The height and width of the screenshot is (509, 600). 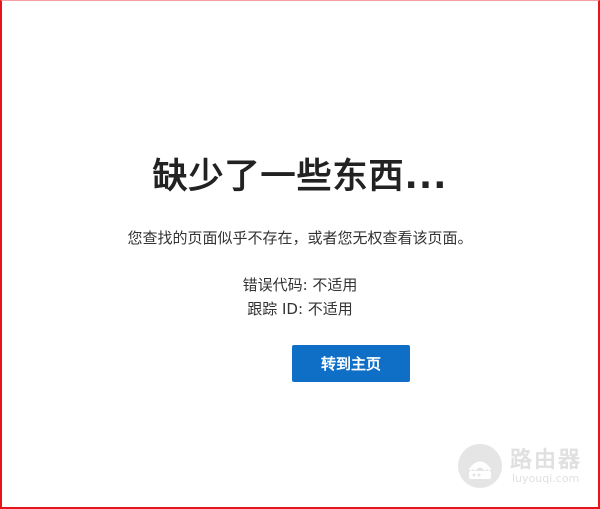 I want to click on error-code: 错误代码: 不适用, so click(x=300, y=285).